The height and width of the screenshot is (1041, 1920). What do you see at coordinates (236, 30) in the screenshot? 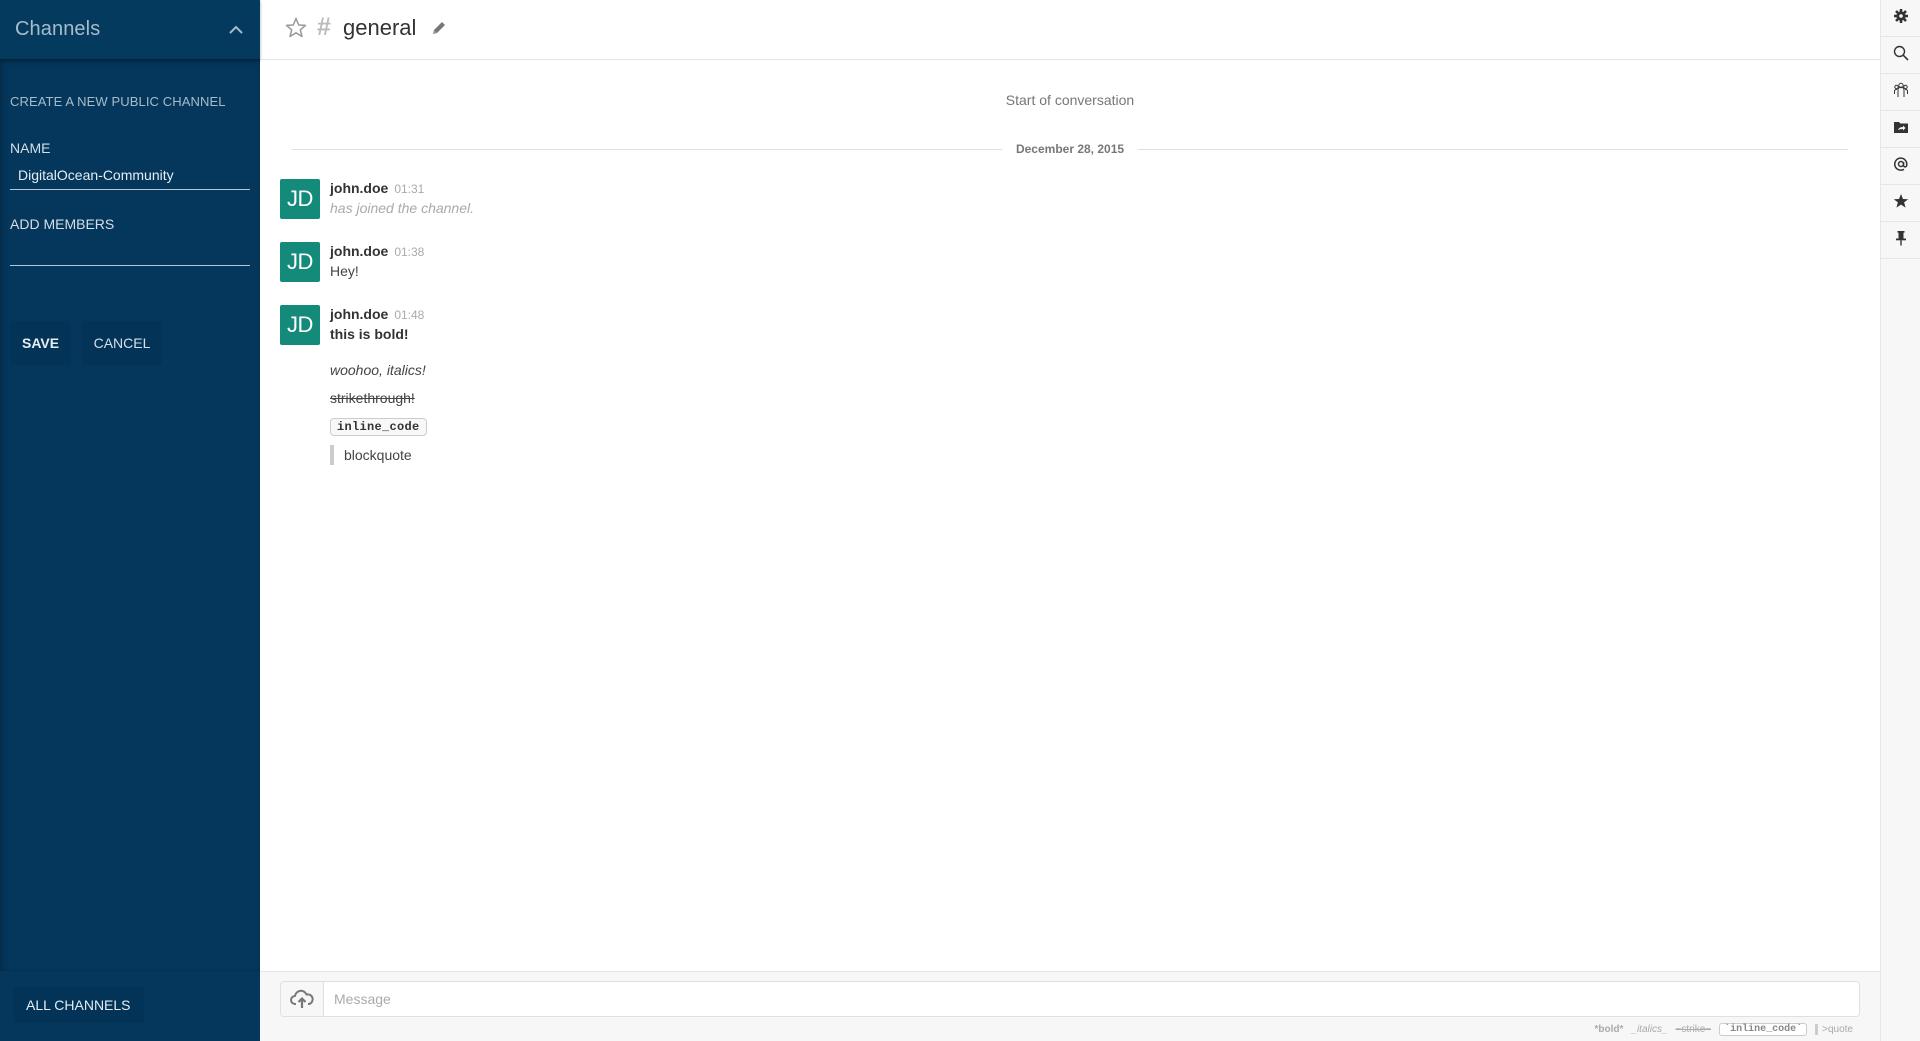
I see `chevron-up-icon` at bounding box center [236, 30].